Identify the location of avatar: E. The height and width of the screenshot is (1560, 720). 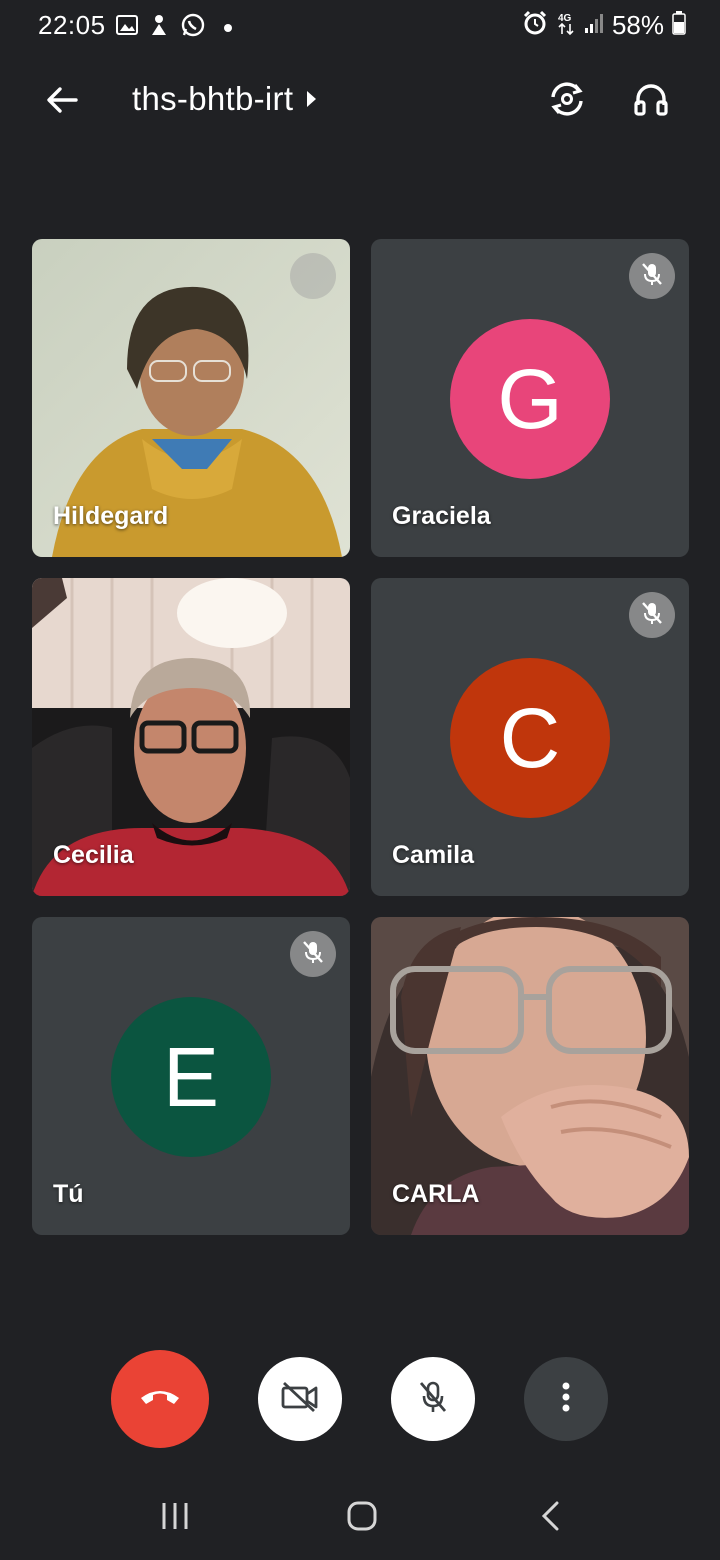
(191, 1077).